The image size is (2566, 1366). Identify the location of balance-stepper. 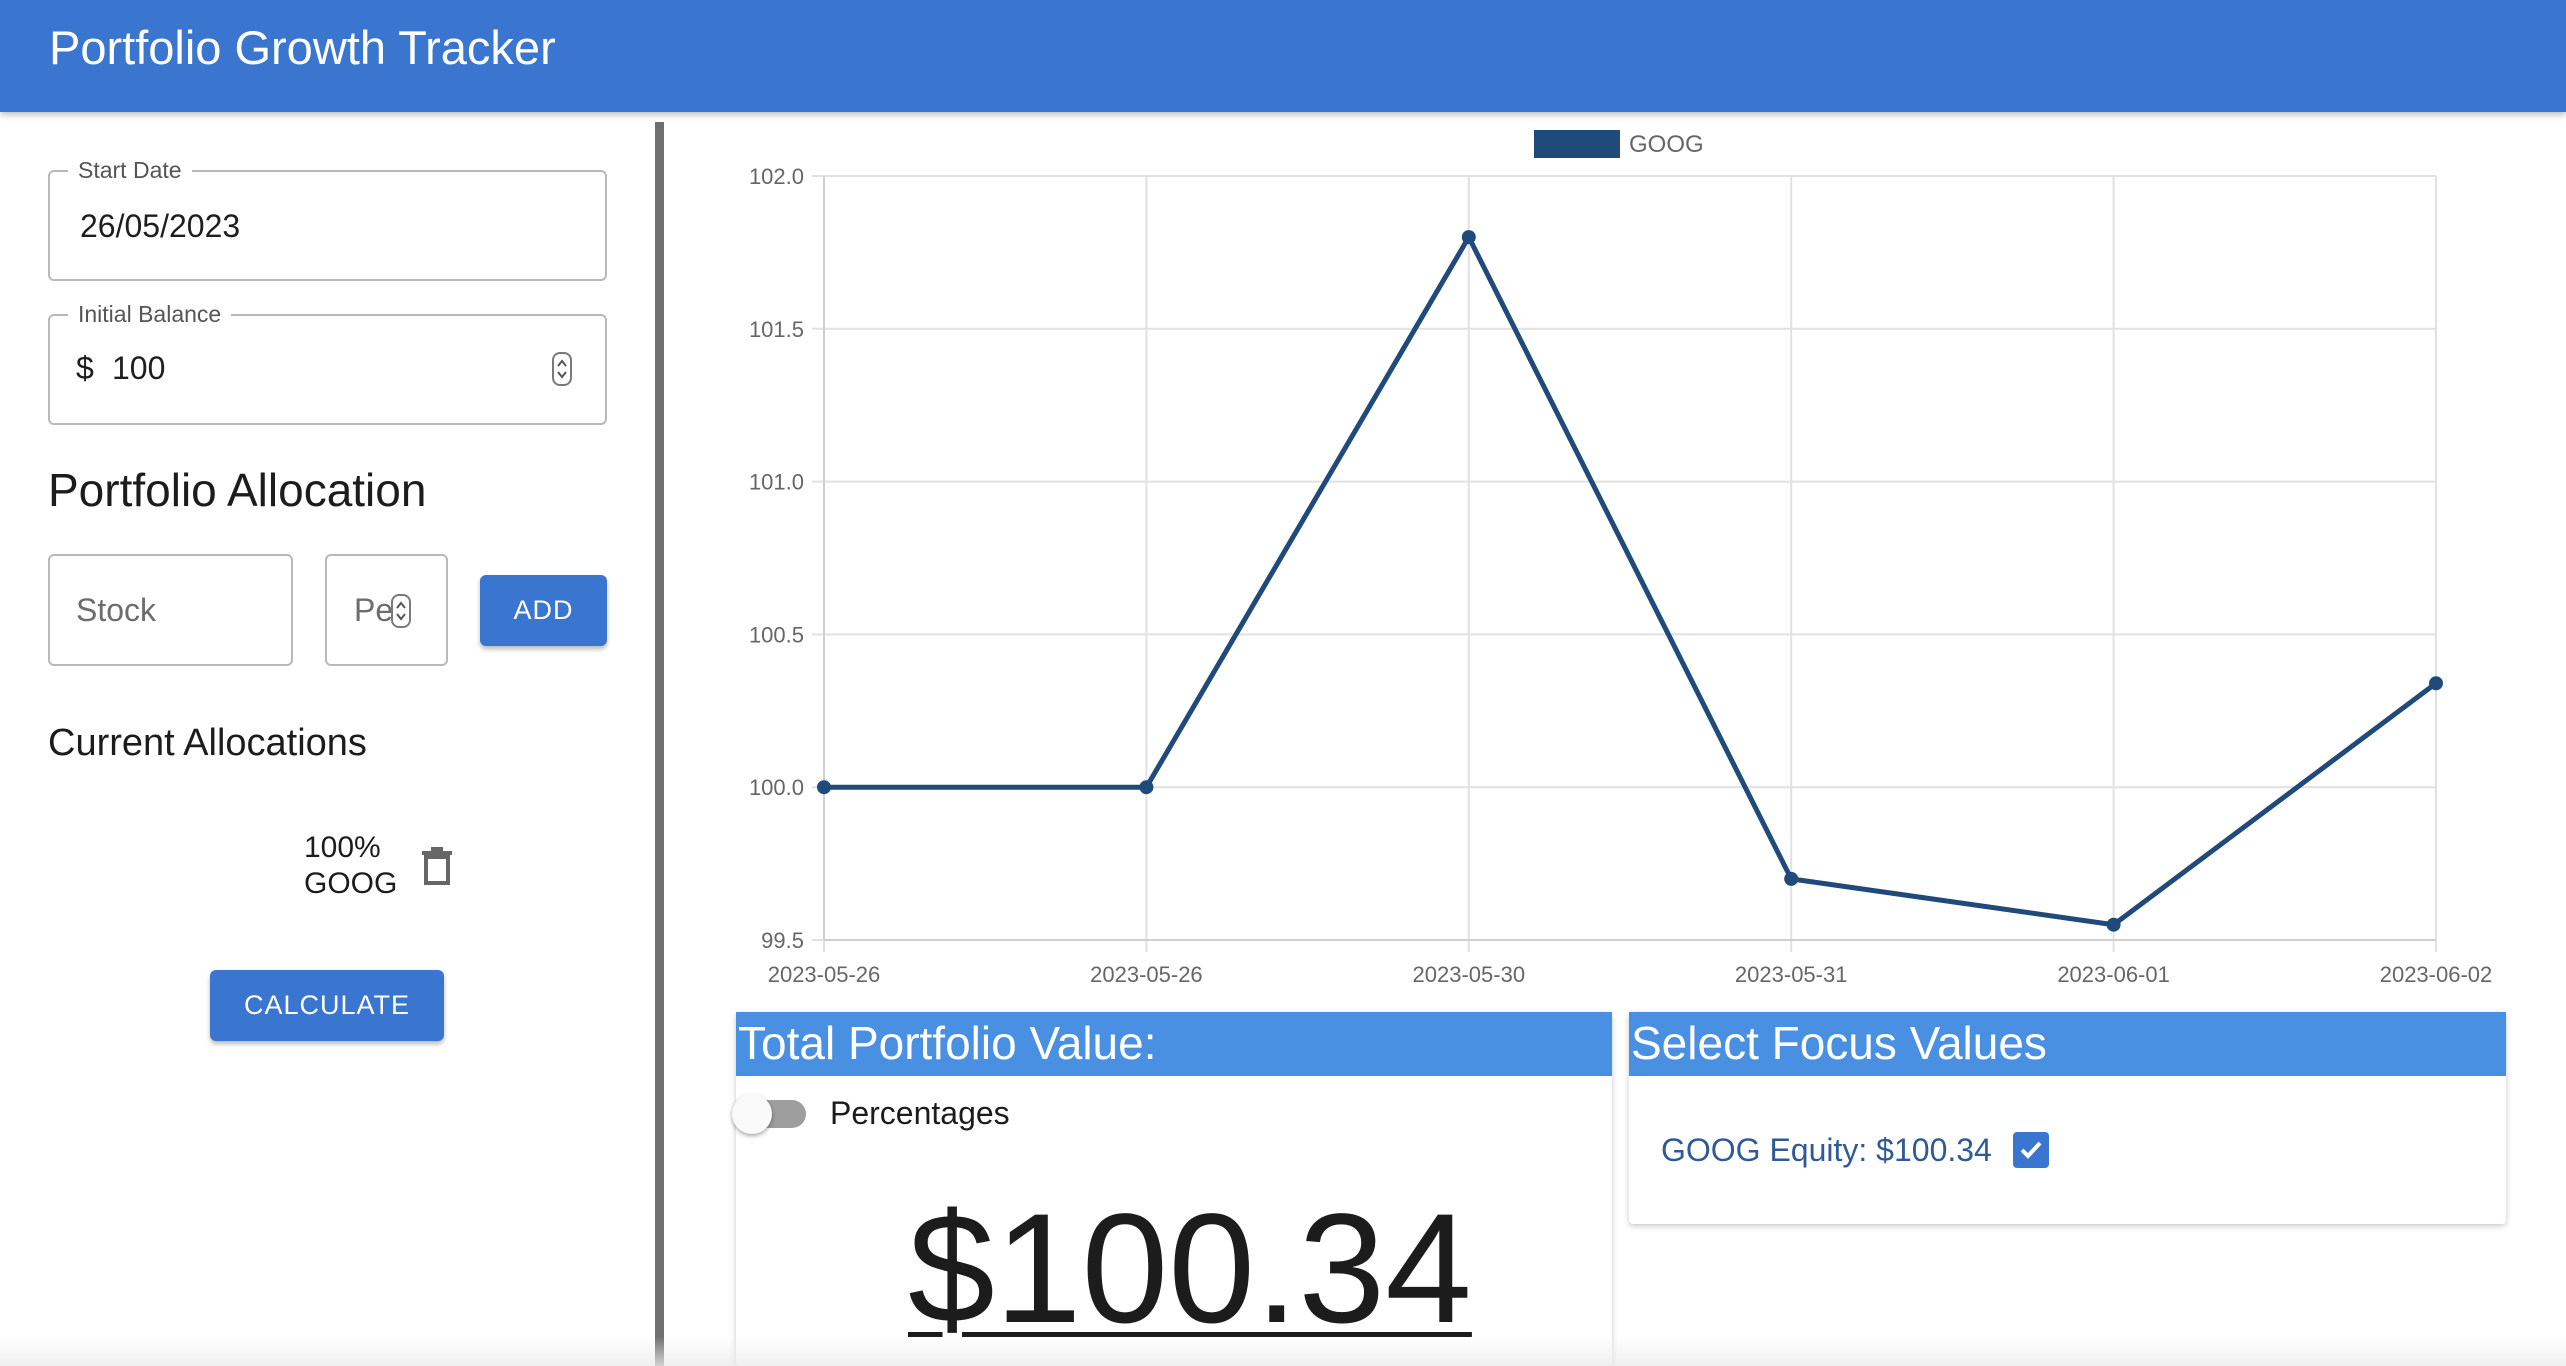
(562, 369).